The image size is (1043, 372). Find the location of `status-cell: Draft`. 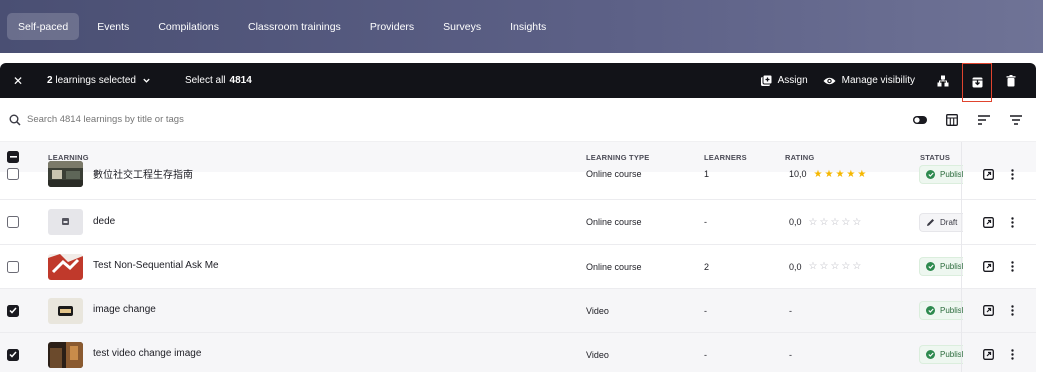

status-cell: Draft is located at coordinates (941, 222).